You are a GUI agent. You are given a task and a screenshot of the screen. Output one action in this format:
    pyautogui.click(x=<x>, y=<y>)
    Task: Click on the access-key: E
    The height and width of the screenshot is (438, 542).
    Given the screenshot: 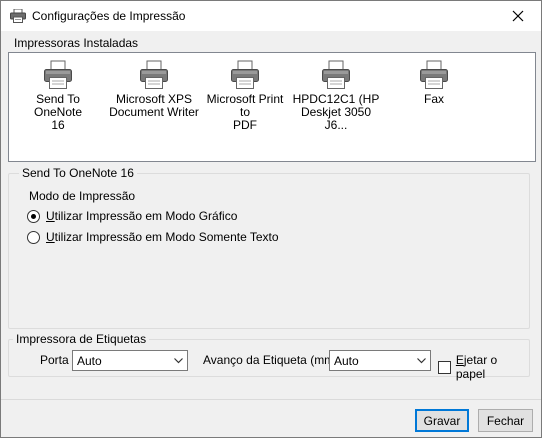 What is the action you would take?
    pyautogui.click(x=459, y=360)
    